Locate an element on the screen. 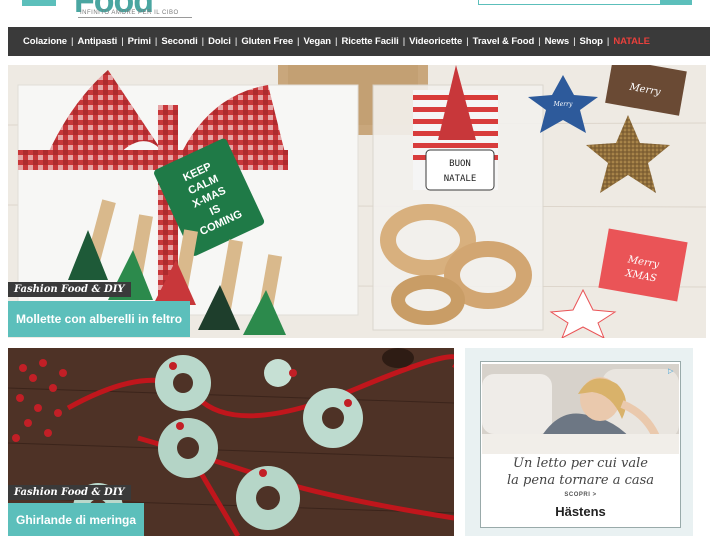 The image size is (714, 536). nav-item-antipasti: Antipasti is located at coordinates (97, 41).